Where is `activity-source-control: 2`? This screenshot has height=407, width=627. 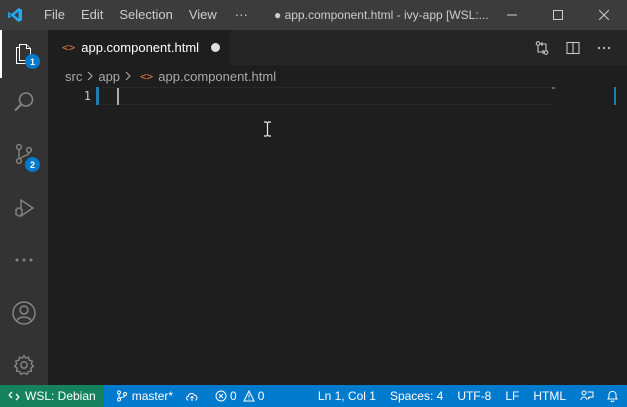 activity-source-control: 2 is located at coordinates (24, 154).